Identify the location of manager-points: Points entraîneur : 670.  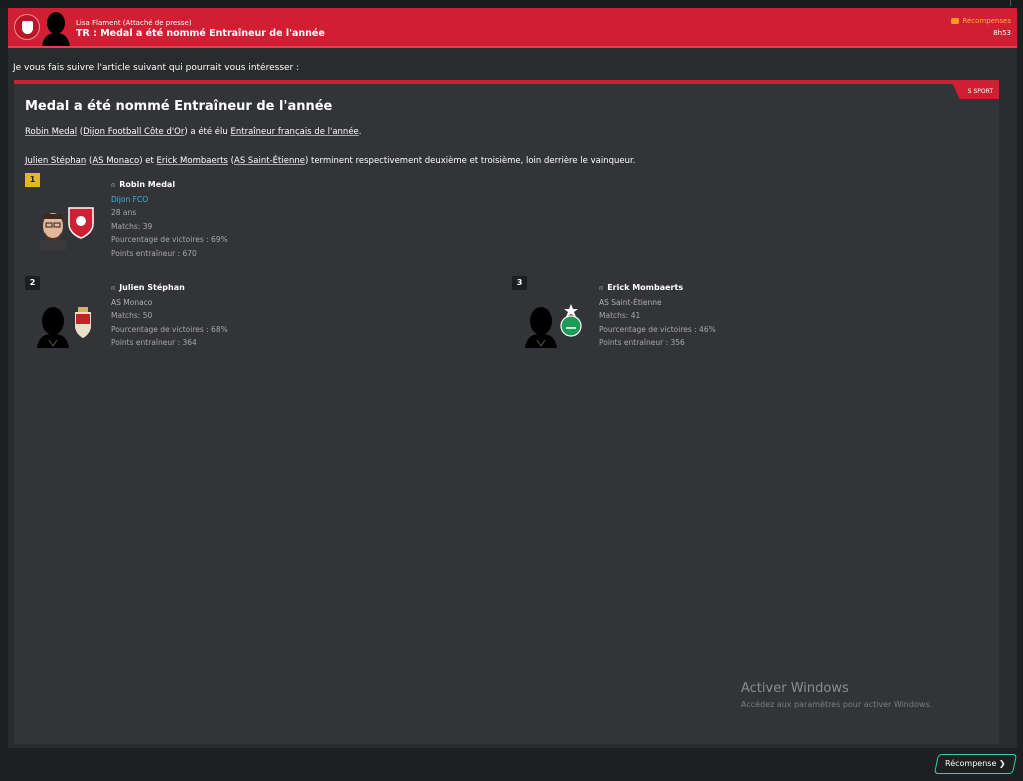
(154, 253).